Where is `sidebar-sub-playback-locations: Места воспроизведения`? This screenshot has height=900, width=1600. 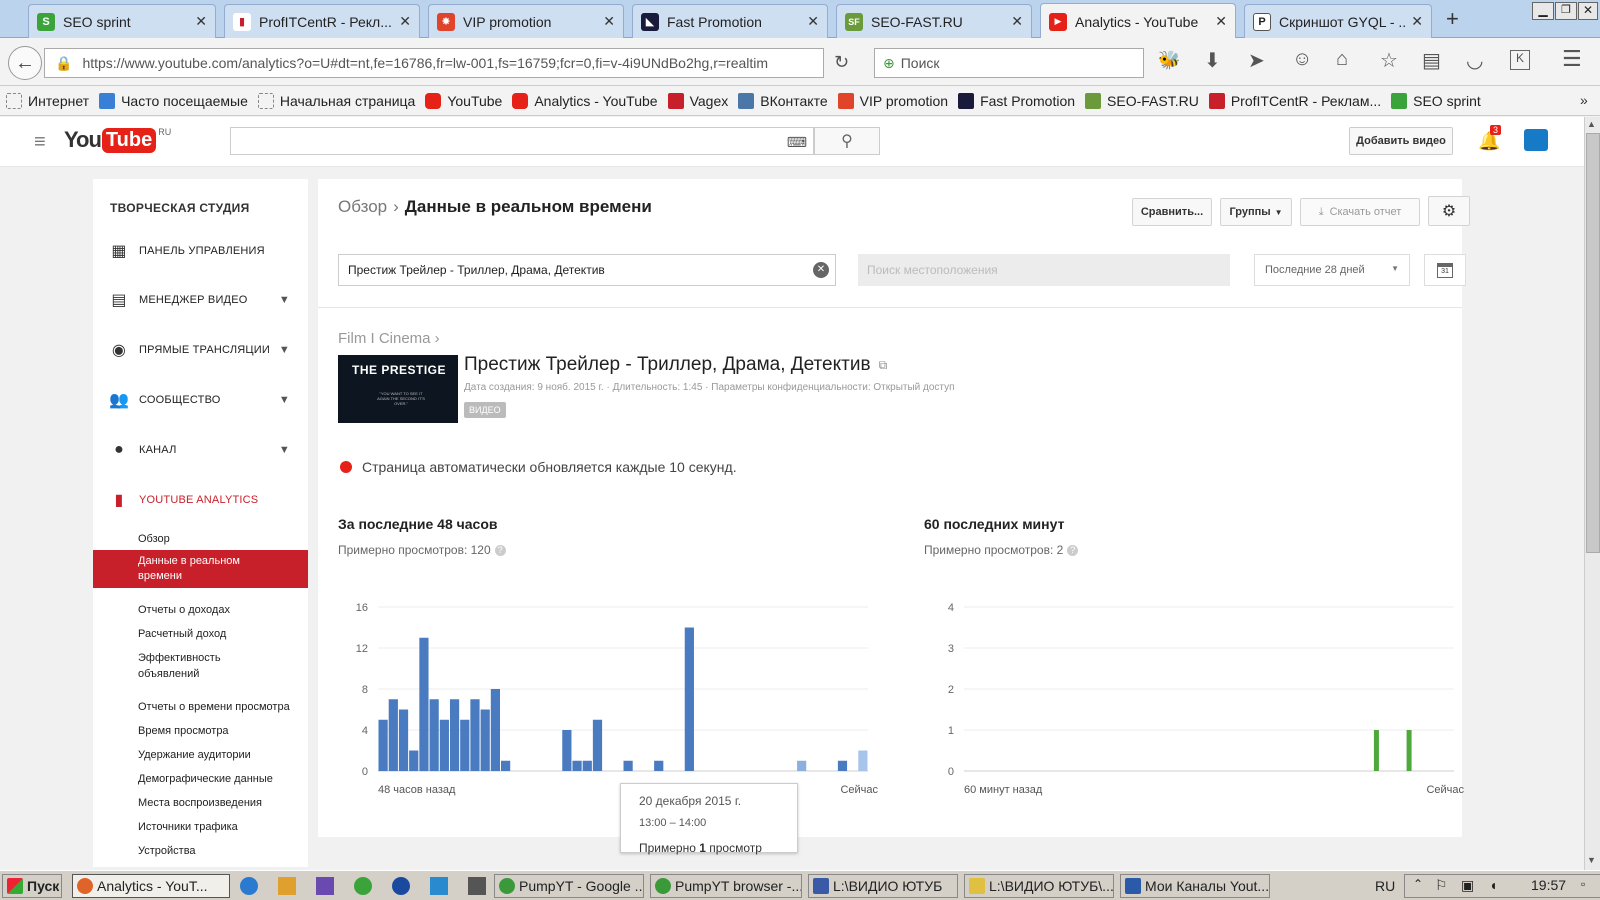 sidebar-sub-playback-locations: Места воспроизведения is located at coordinates (200, 803).